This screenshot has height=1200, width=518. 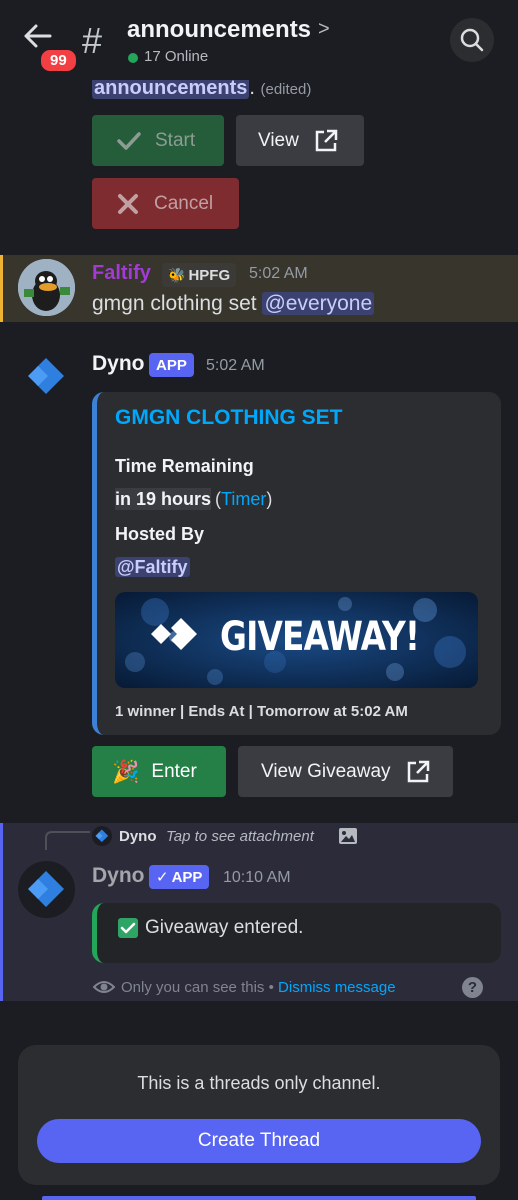 What do you see at coordinates (472, 987) in the screenshot?
I see `help-icon: ?` at bounding box center [472, 987].